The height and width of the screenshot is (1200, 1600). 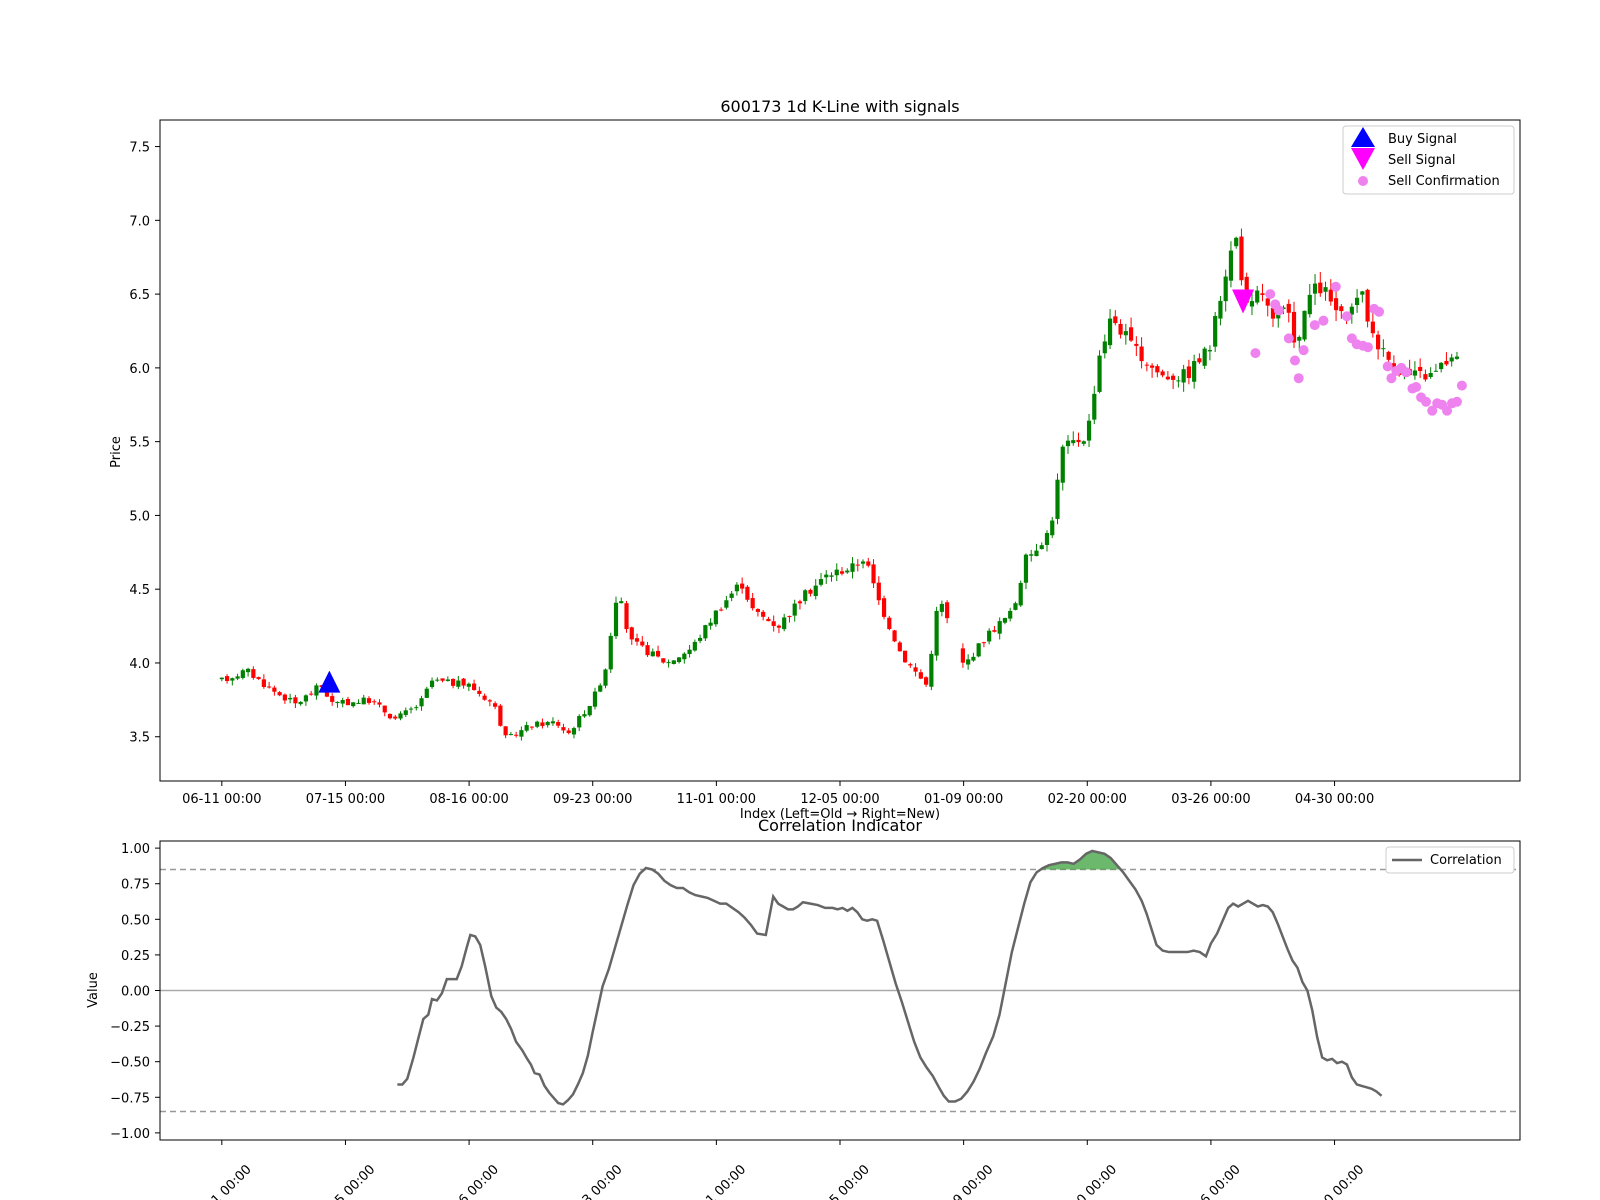 What do you see at coordinates (139, 221) in the screenshot?
I see `kline-y-tick-label: 7.0` at bounding box center [139, 221].